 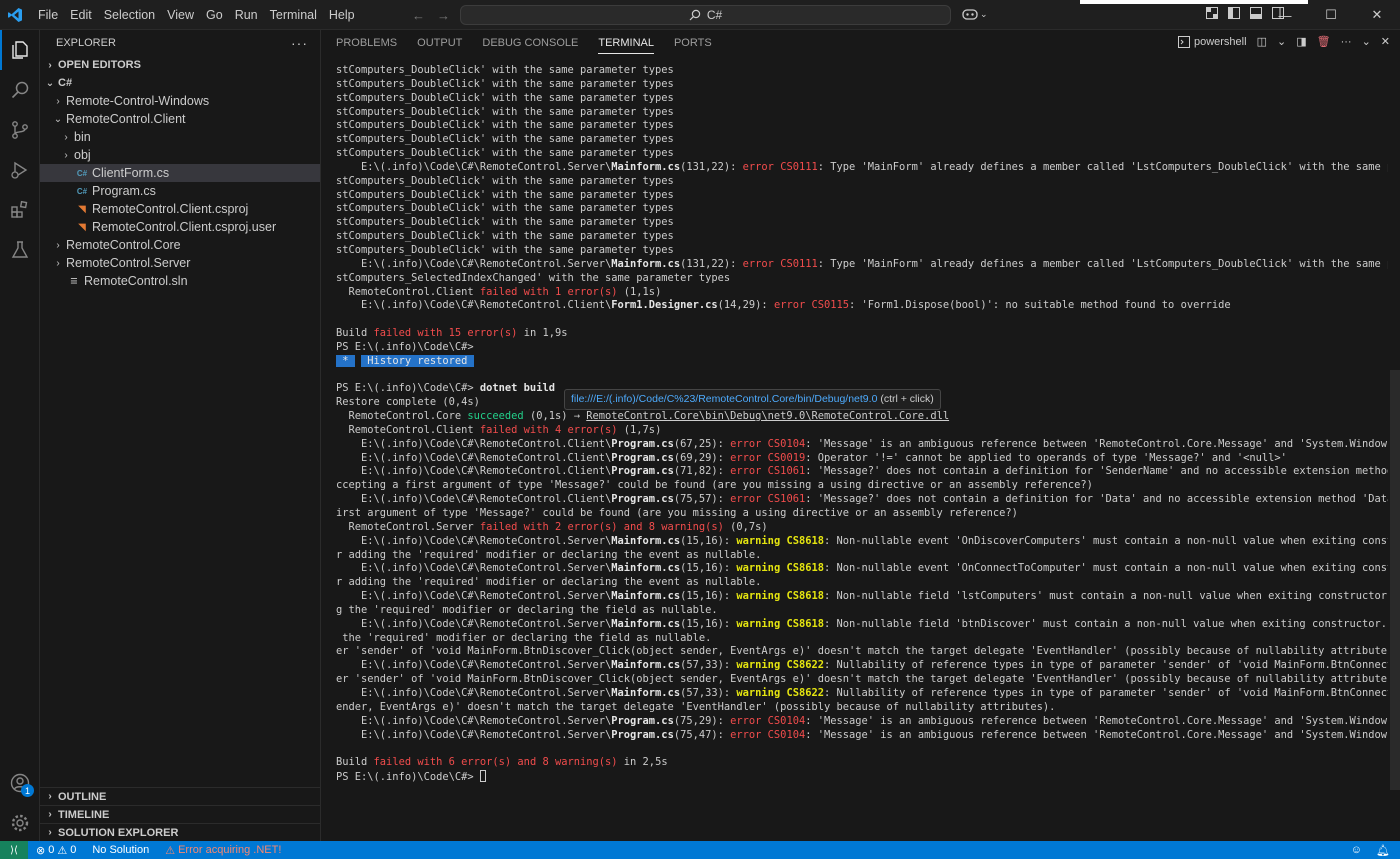 What do you see at coordinates (626, 43) in the screenshot?
I see `tab-terminal: TERMINAL` at bounding box center [626, 43].